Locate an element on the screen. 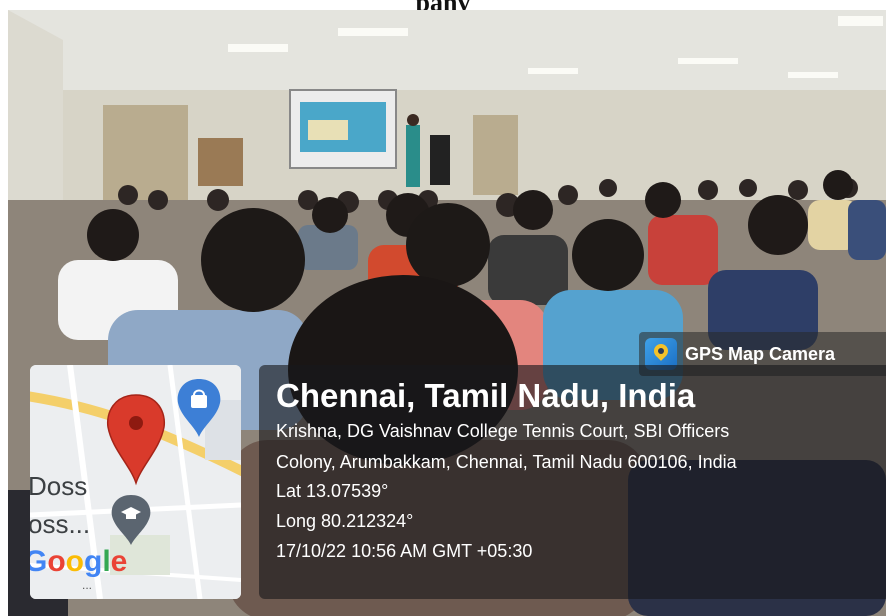  podium is located at coordinates (440, 160).